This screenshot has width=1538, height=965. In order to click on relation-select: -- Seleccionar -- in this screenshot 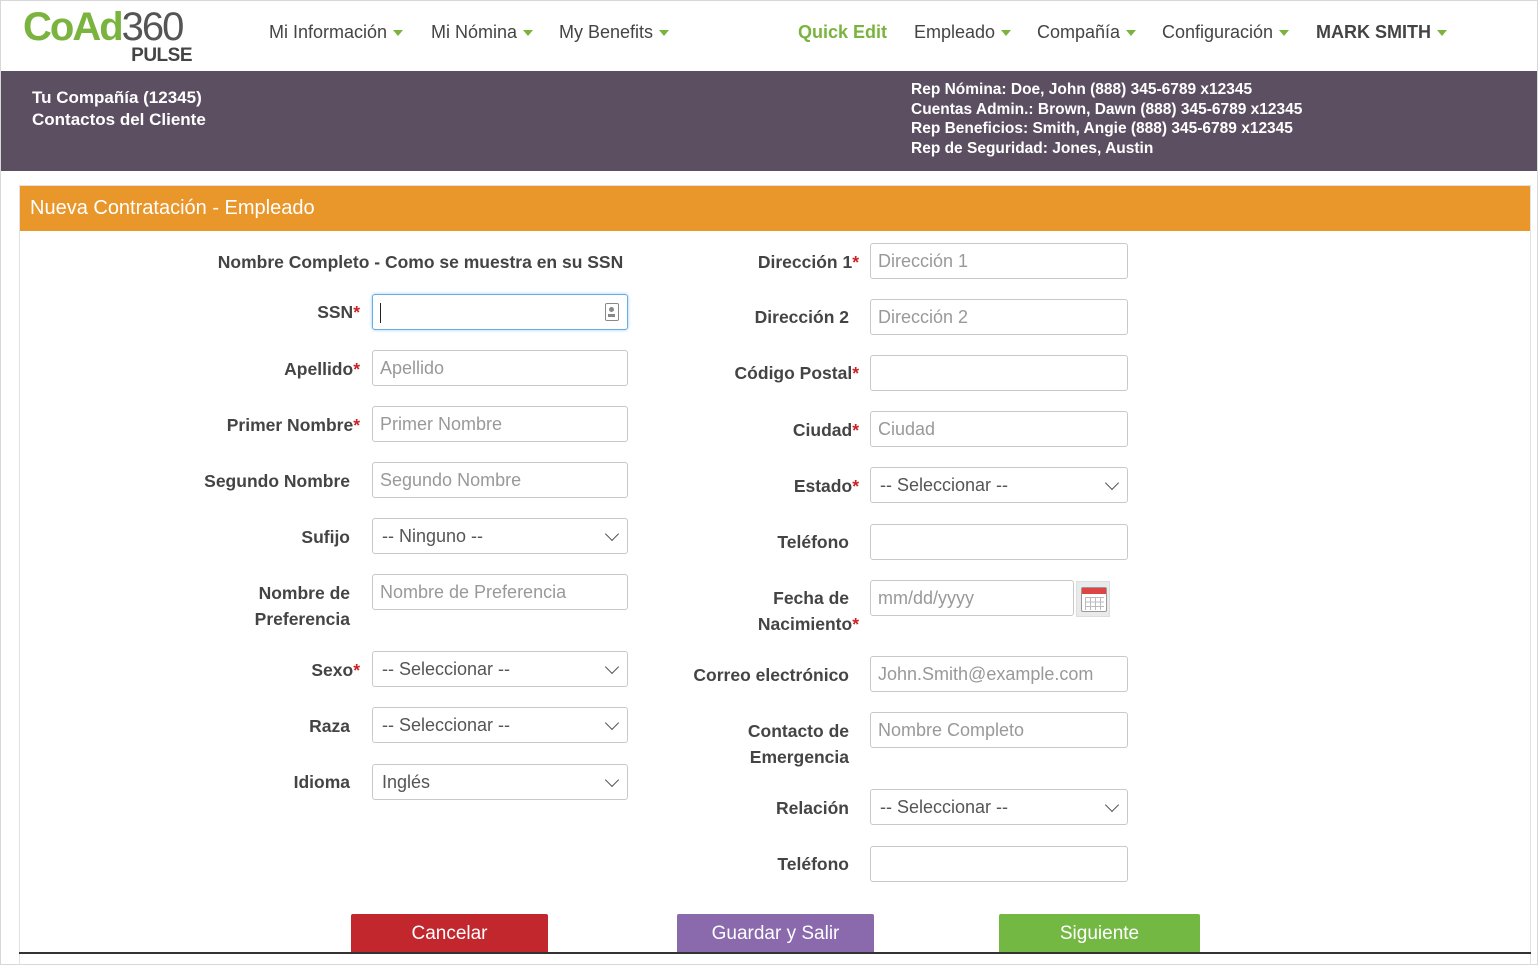, I will do `click(999, 807)`.